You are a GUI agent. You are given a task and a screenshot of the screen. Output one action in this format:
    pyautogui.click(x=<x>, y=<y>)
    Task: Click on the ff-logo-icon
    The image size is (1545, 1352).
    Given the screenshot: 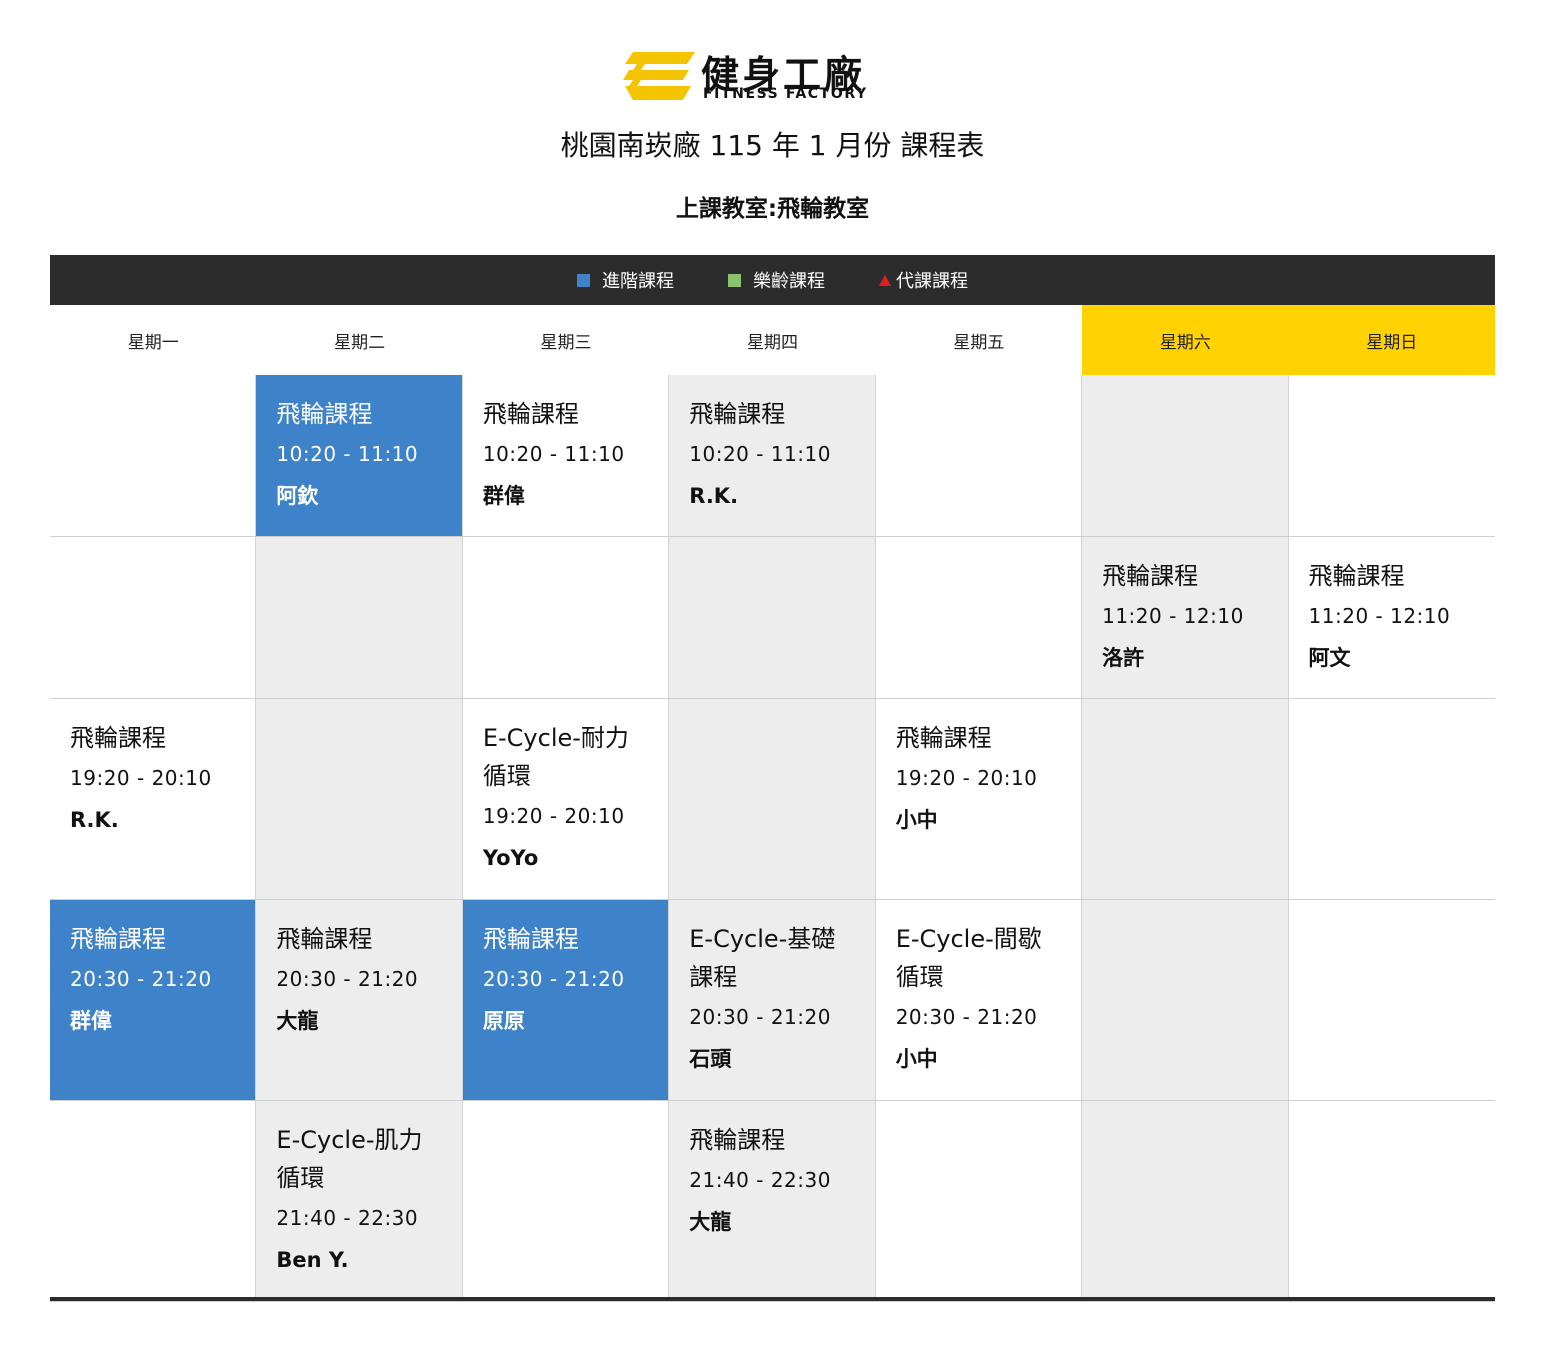 What is the action you would take?
    pyautogui.click(x=659, y=76)
    